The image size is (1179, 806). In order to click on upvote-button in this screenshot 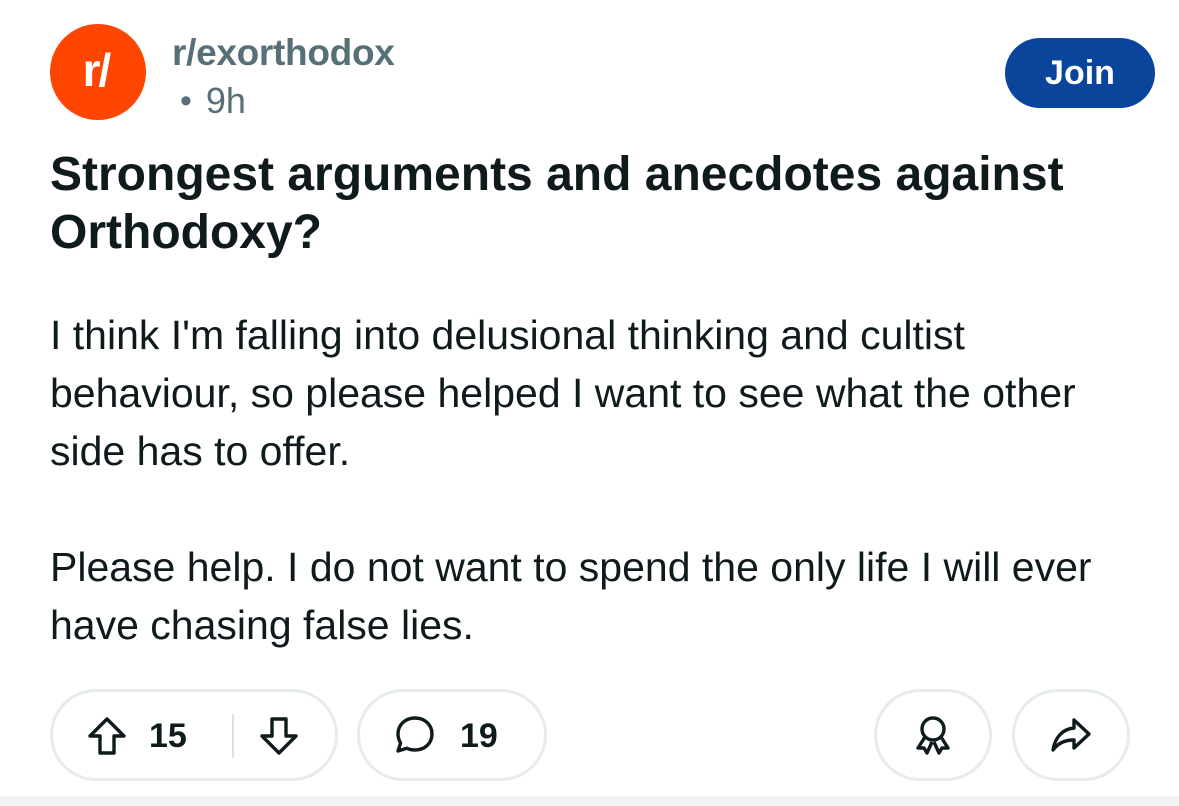, I will do `click(107, 736)`.